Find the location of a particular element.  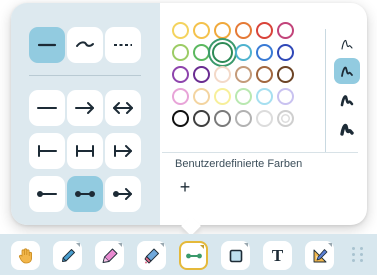

line-end-dot-start is located at coordinates (47, 194).